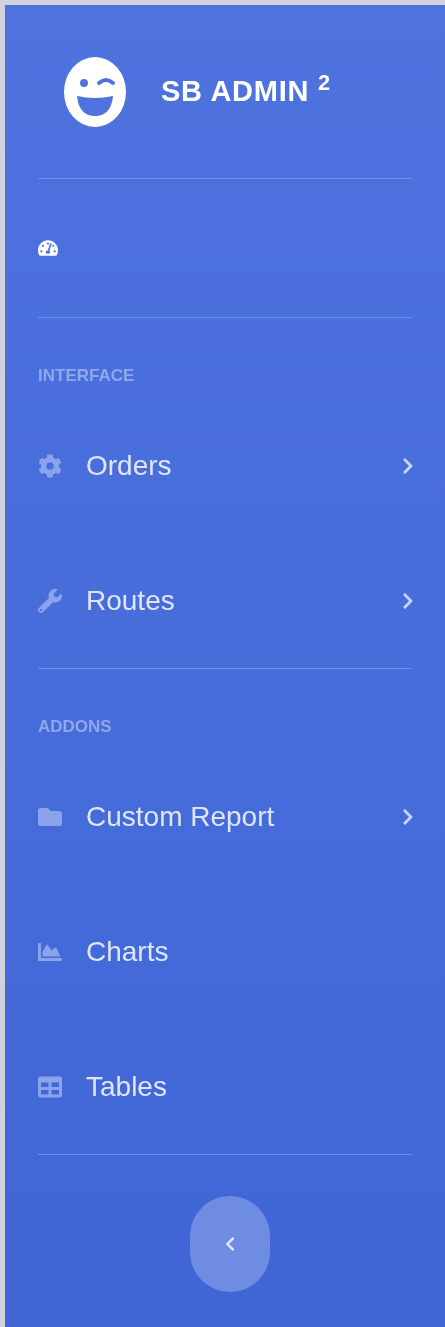 Image resolution: width=445 pixels, height=1327 pixels. I want to click on nav-label: Charts, so click(128, 951).